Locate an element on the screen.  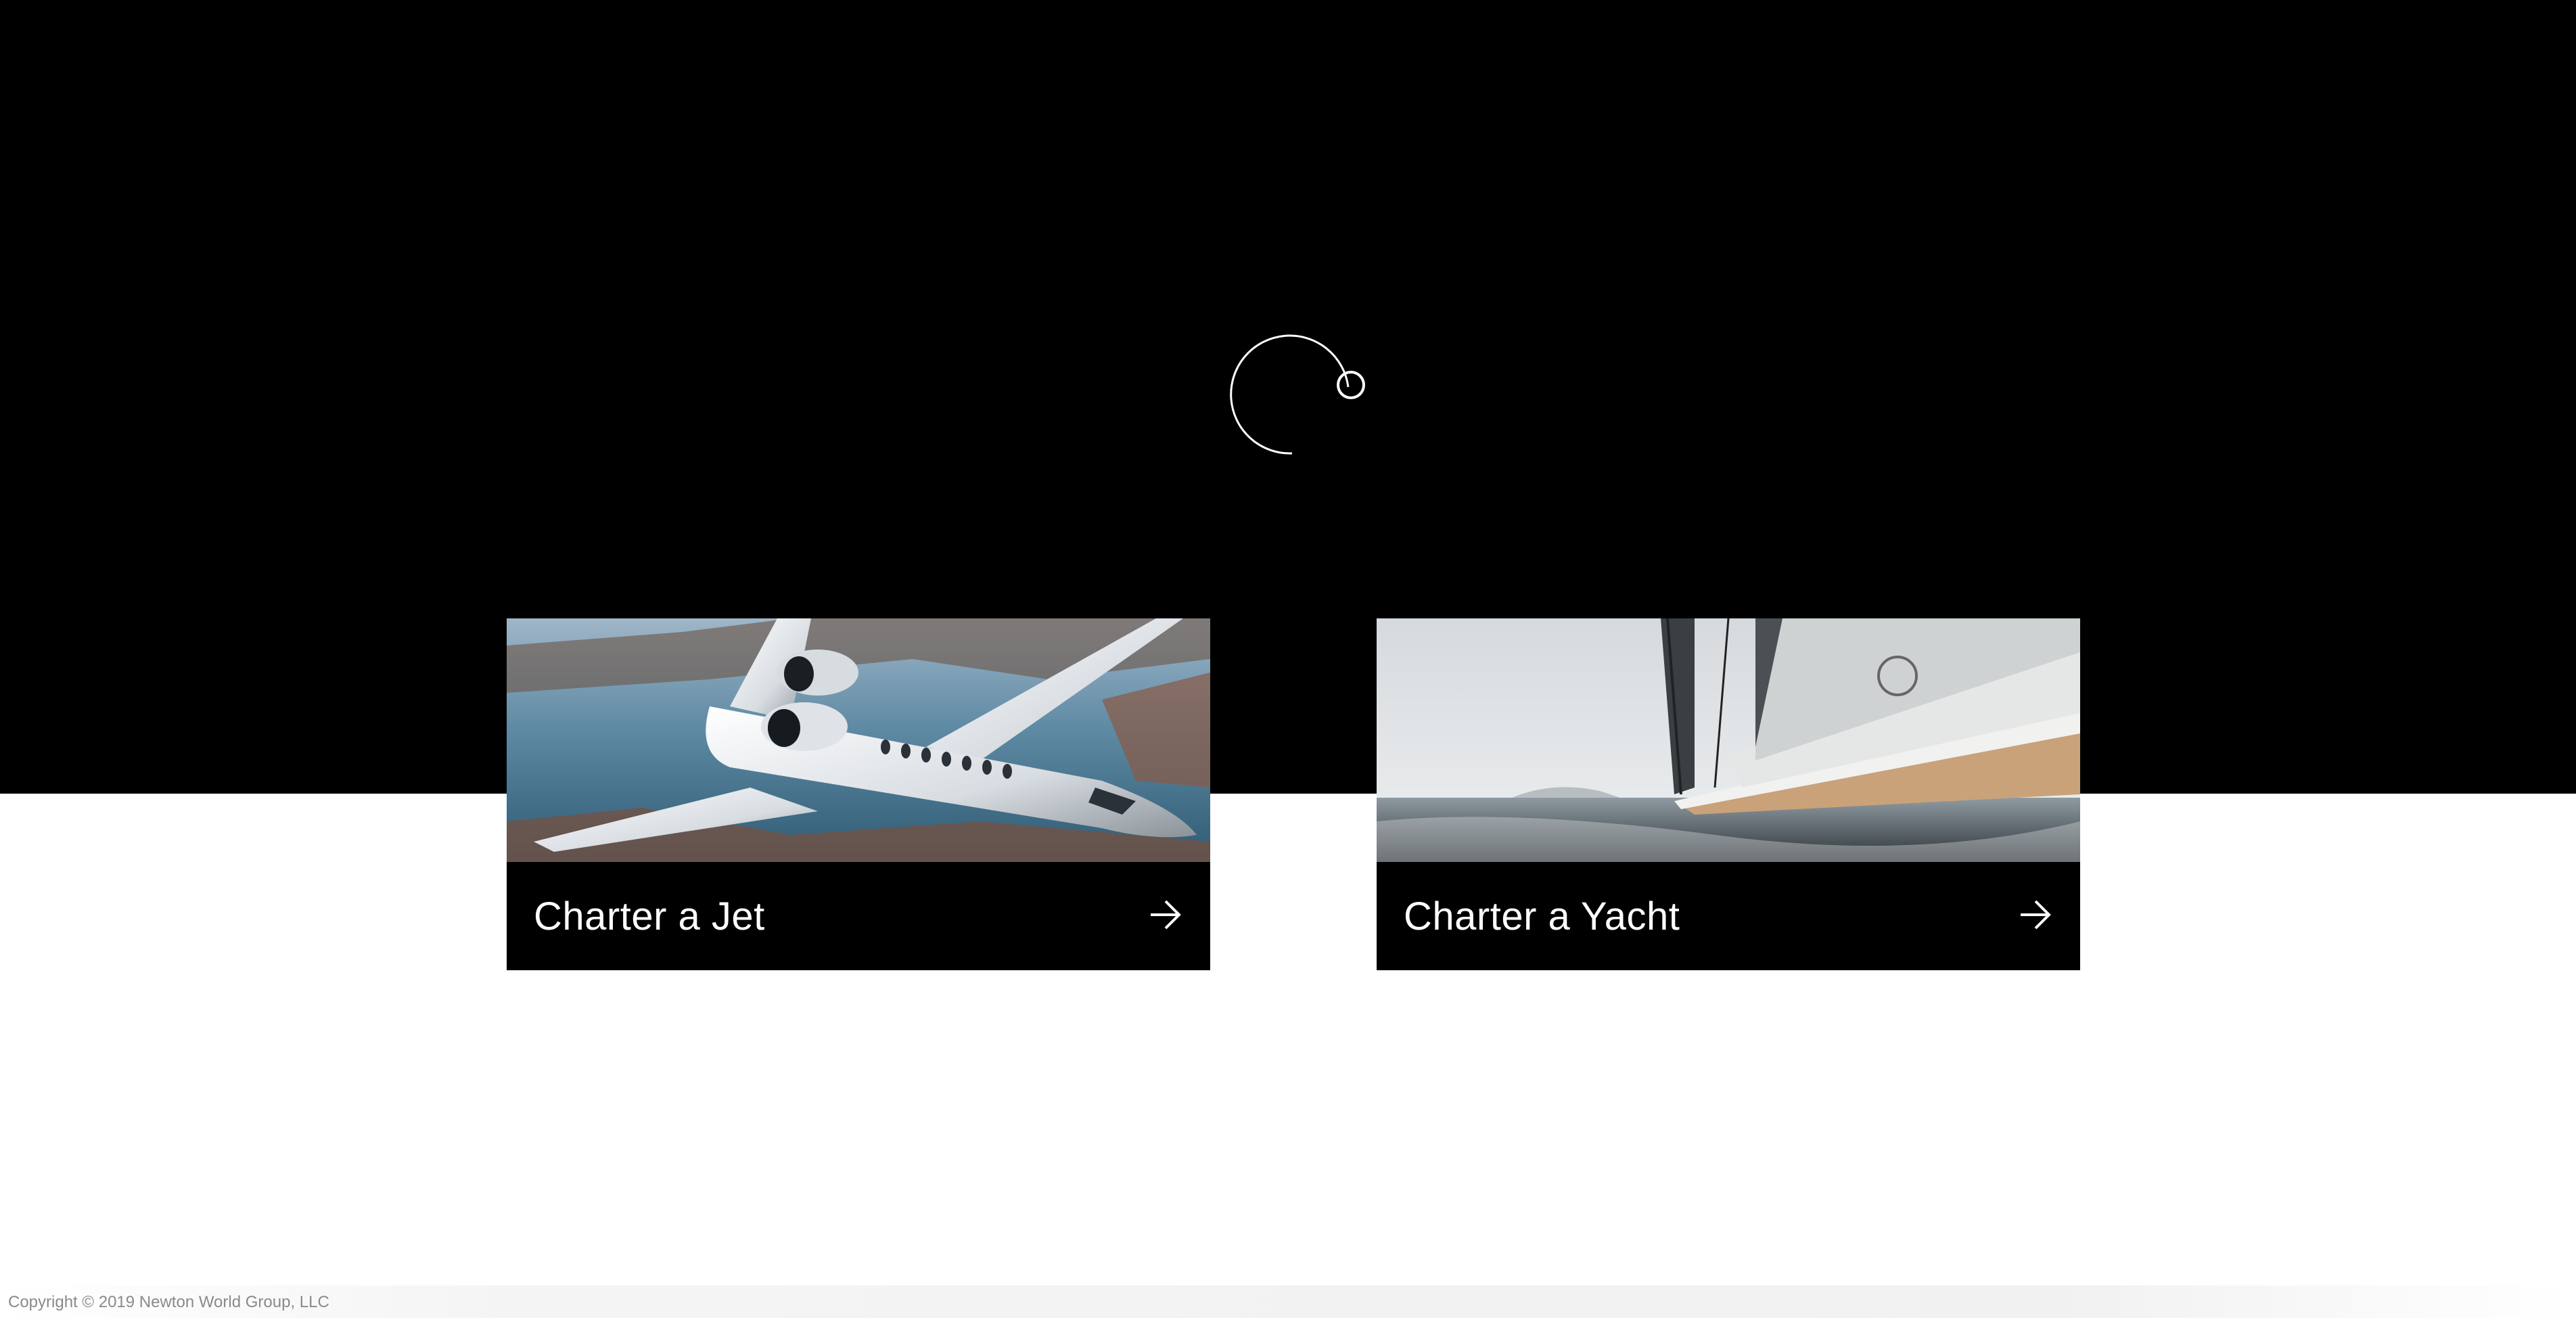
charter-jet-label: Charter a Jet is located at coordinates (649, 916).